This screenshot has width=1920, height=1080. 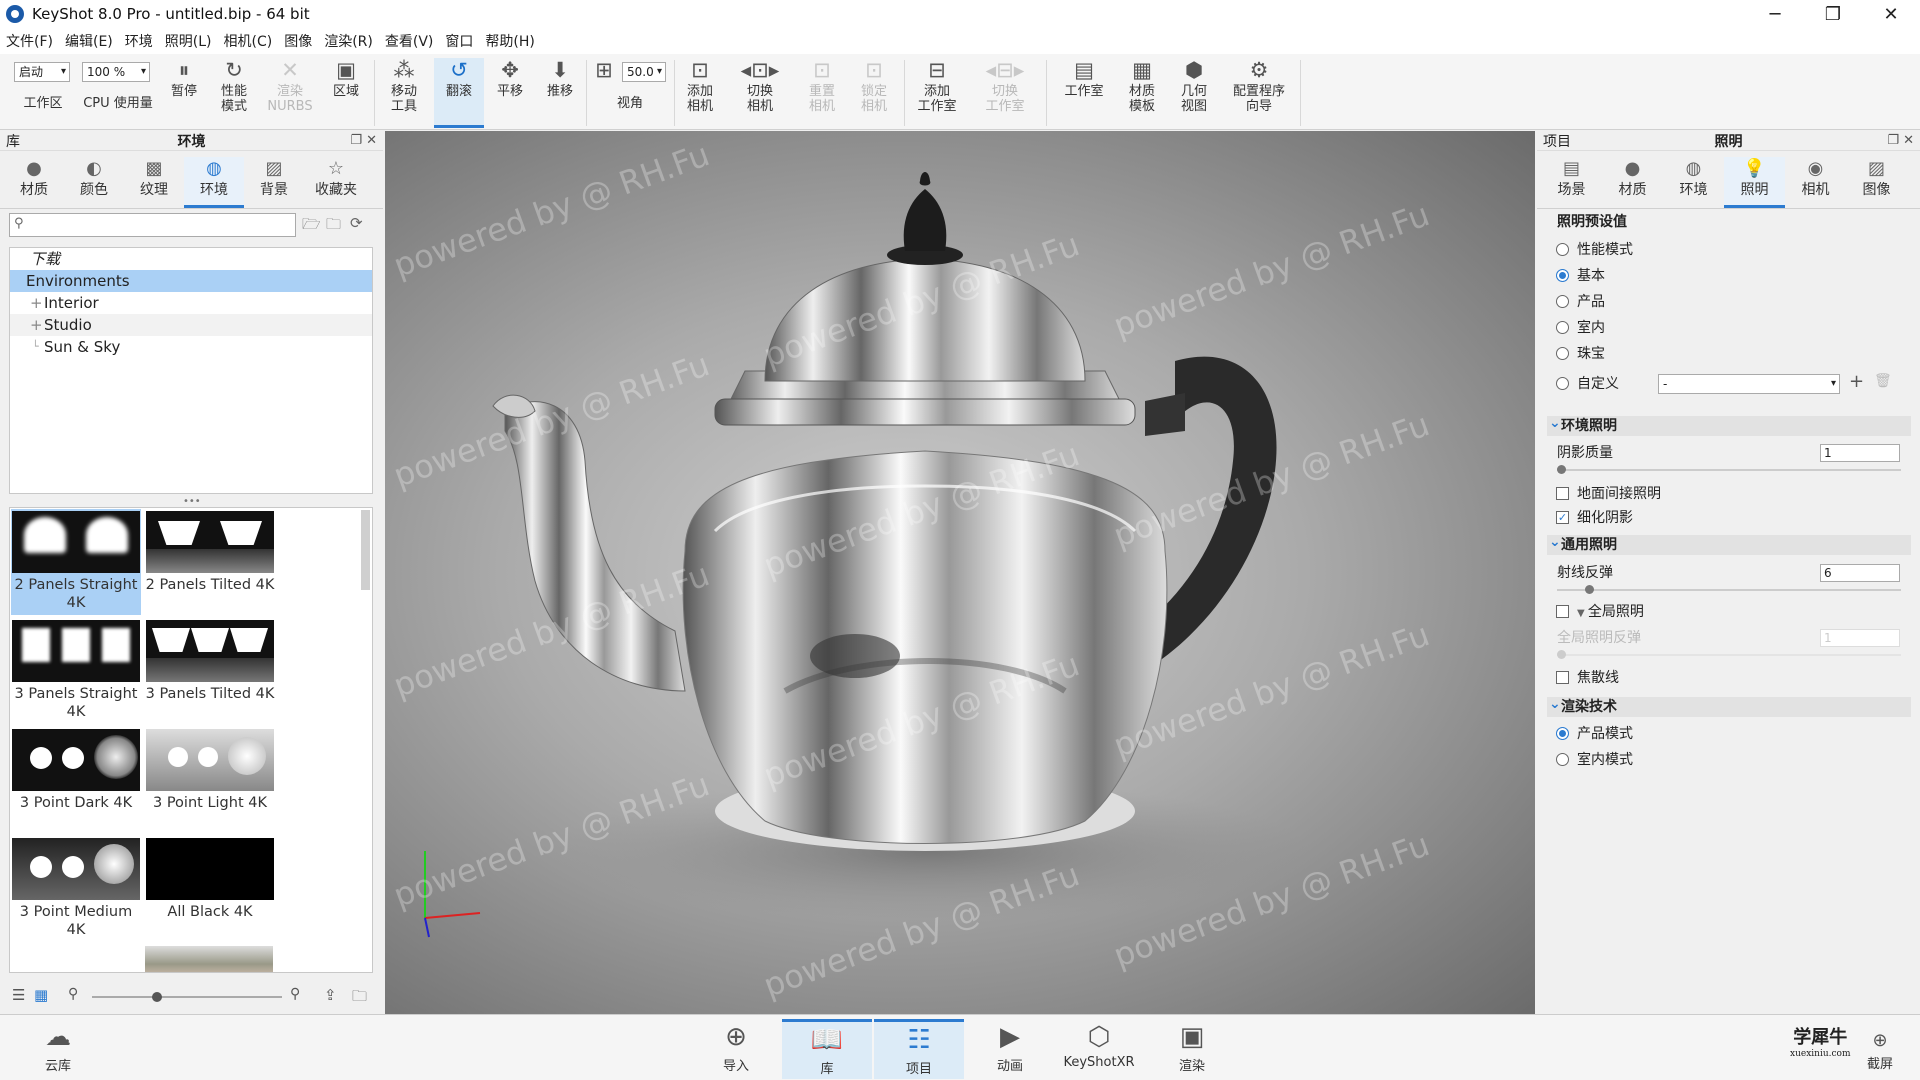 I want to click on folder-add-icon: 🗀, so click(x=333, y=226).